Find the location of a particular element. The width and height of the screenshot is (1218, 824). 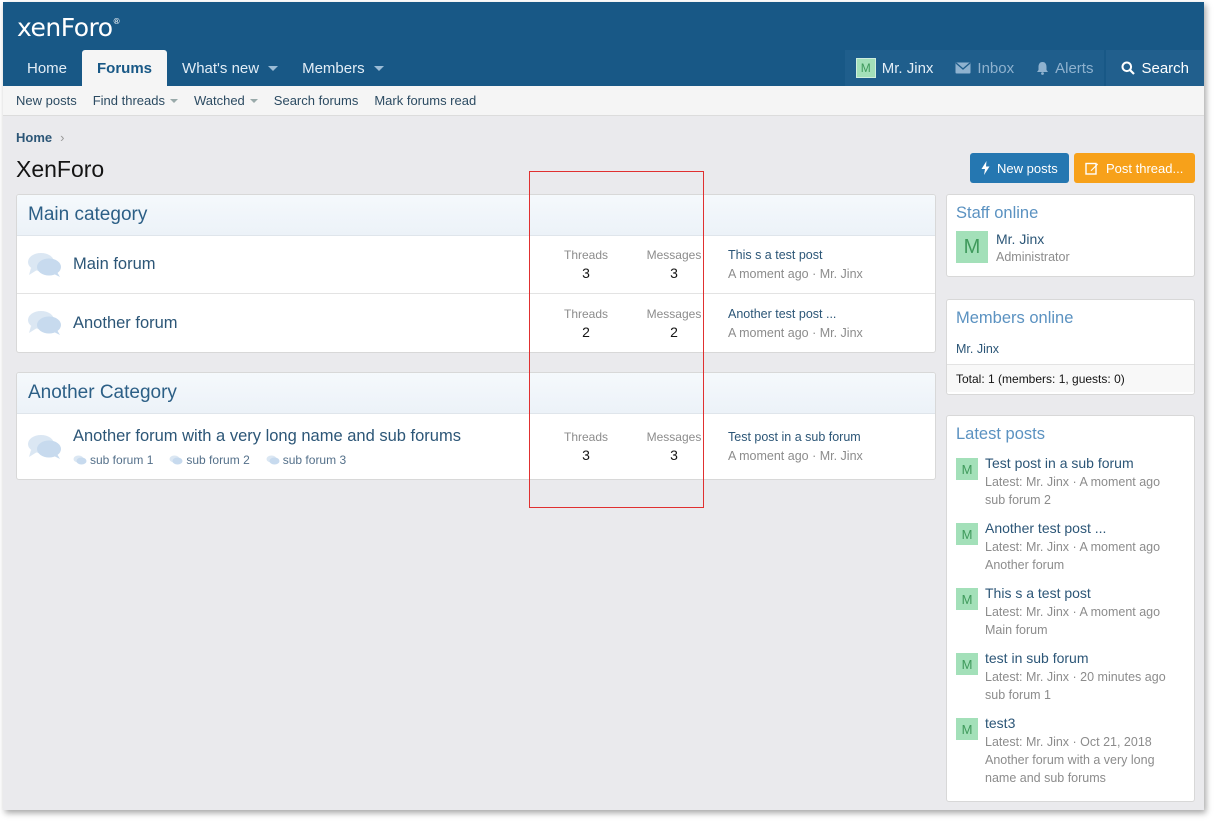

latest-post-title: Test post in a sub forum is located at coordinates (1072, 463).